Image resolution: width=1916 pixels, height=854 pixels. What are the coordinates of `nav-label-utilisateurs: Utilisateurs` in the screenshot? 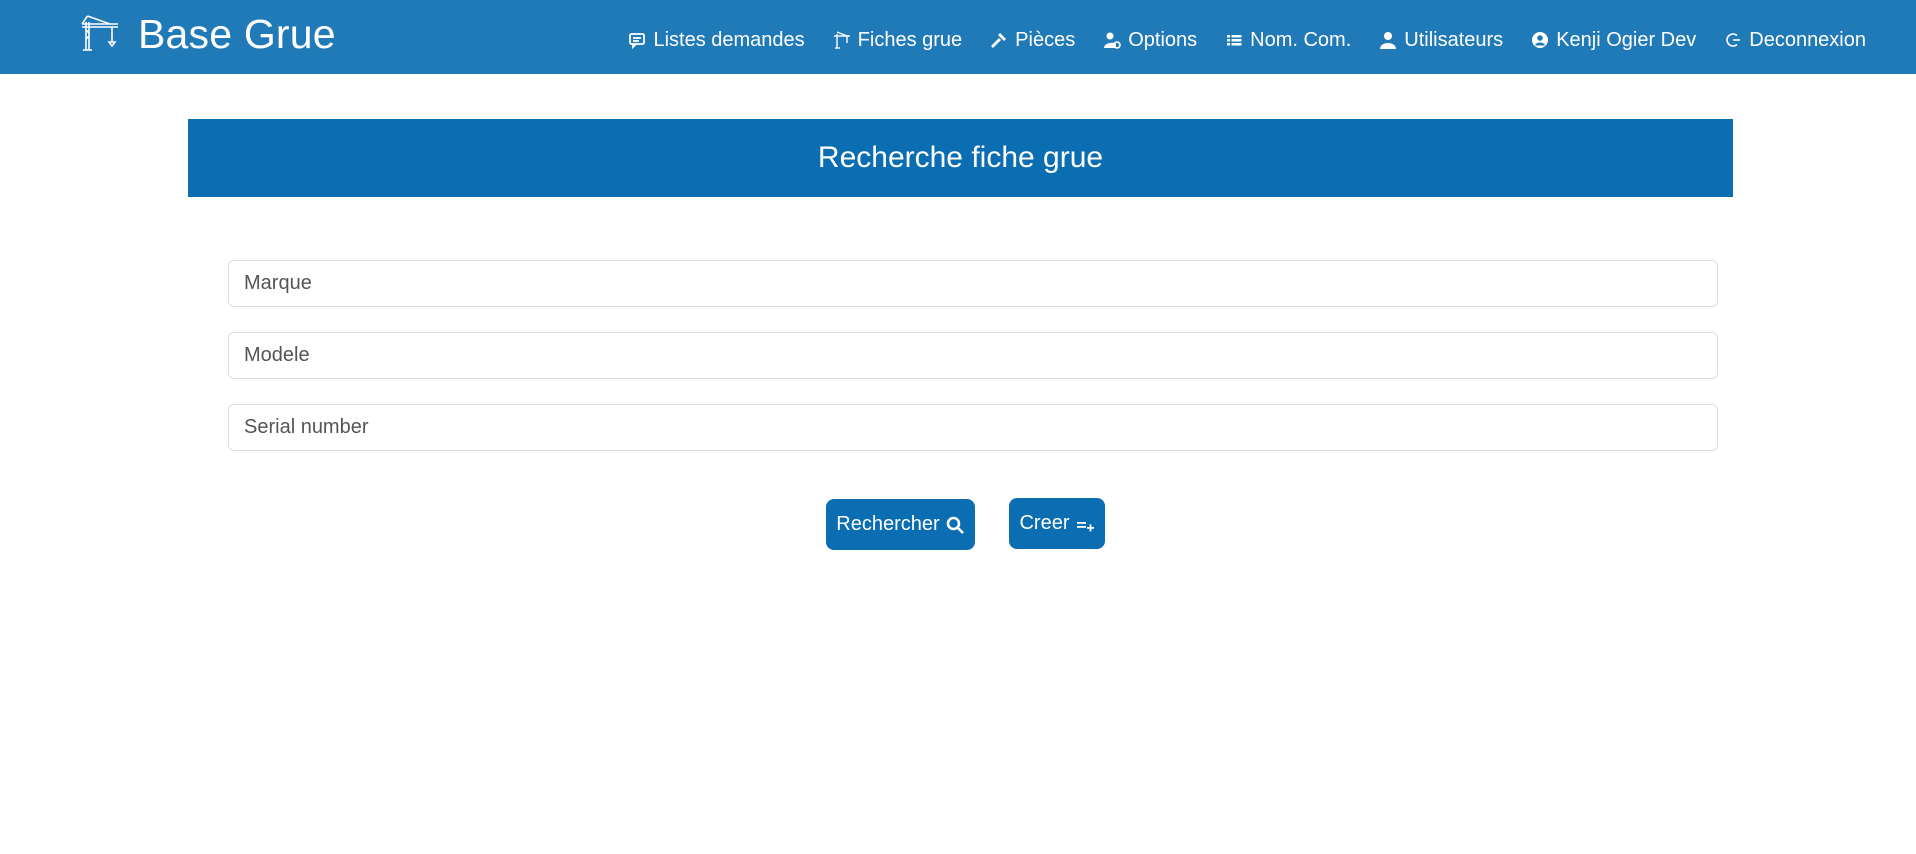 It's located at (1454, 39).